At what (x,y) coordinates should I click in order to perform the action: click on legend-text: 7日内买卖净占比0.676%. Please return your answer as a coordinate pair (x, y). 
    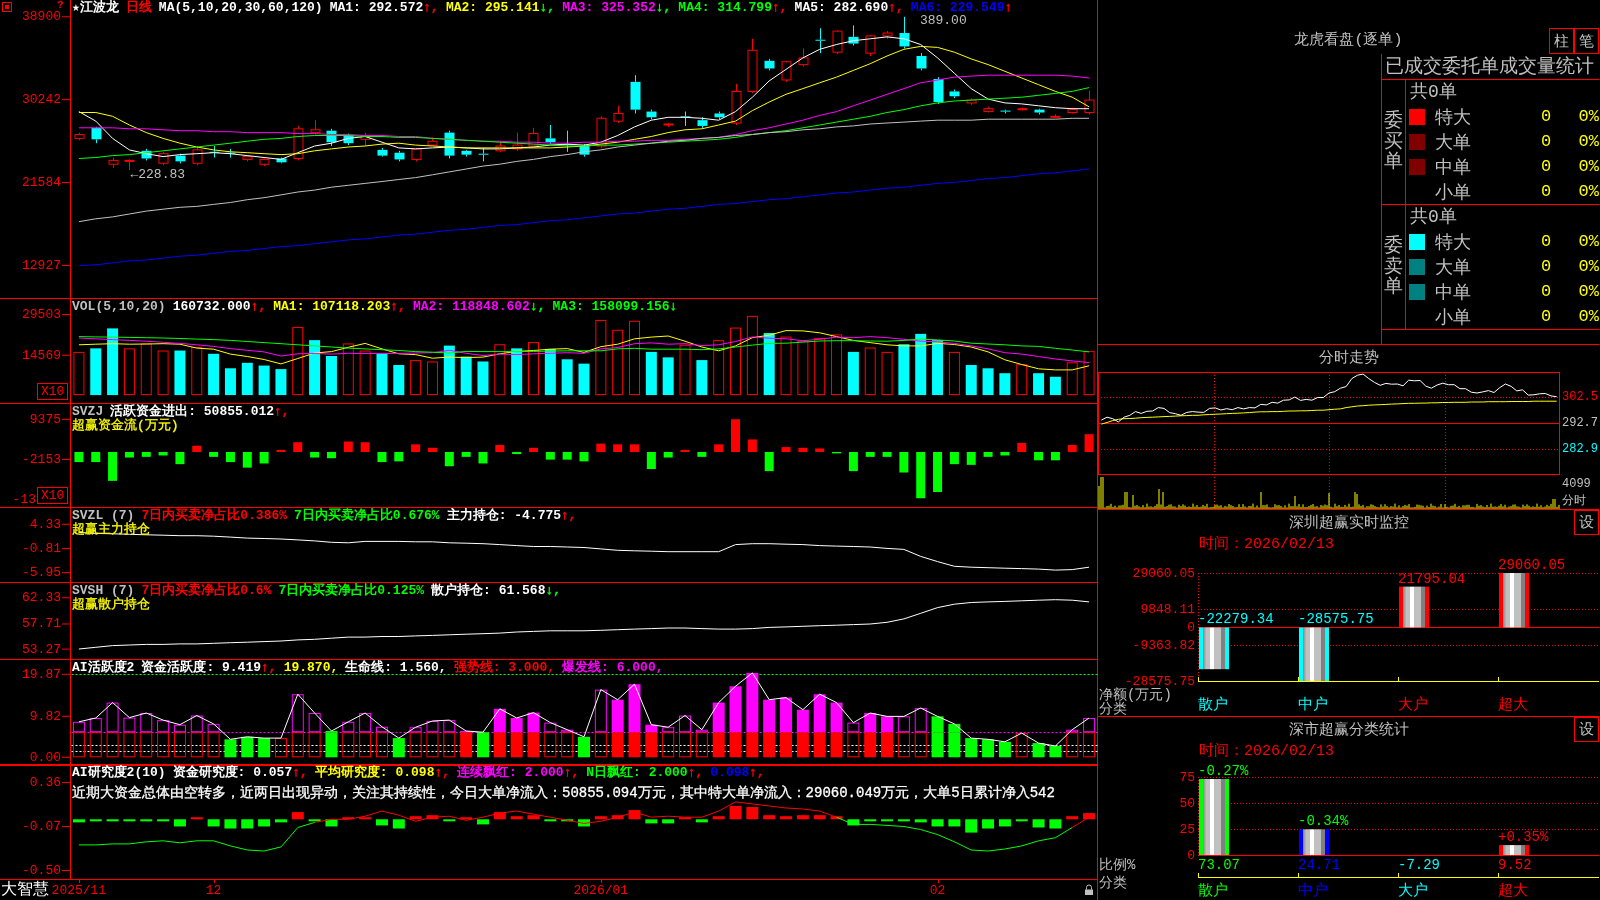
    Looking at the image, I should click on (367, 516).